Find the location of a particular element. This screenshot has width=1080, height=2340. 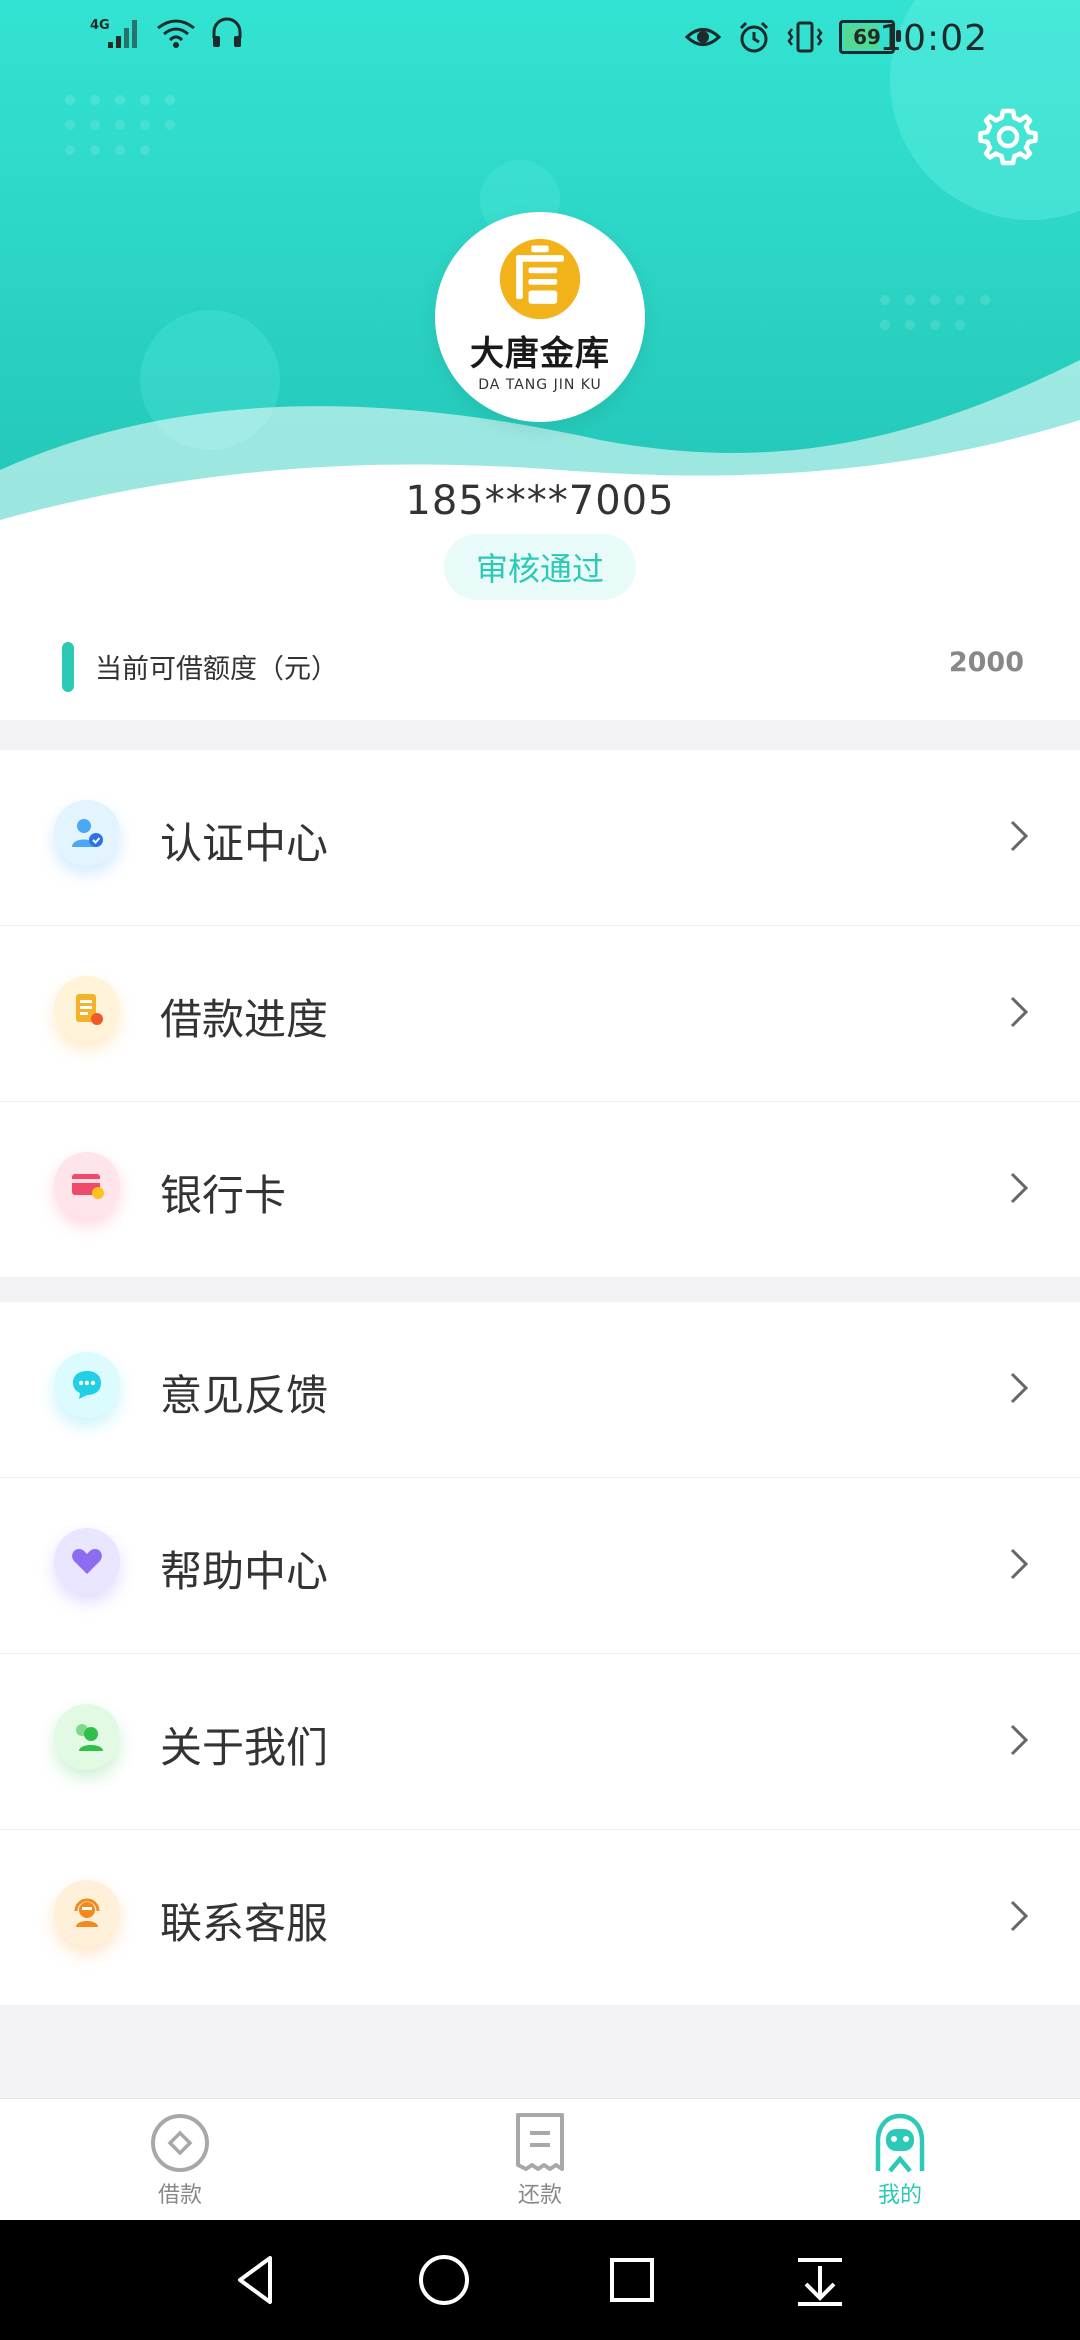

status-left: 4G is located at coordinates (167, 33).